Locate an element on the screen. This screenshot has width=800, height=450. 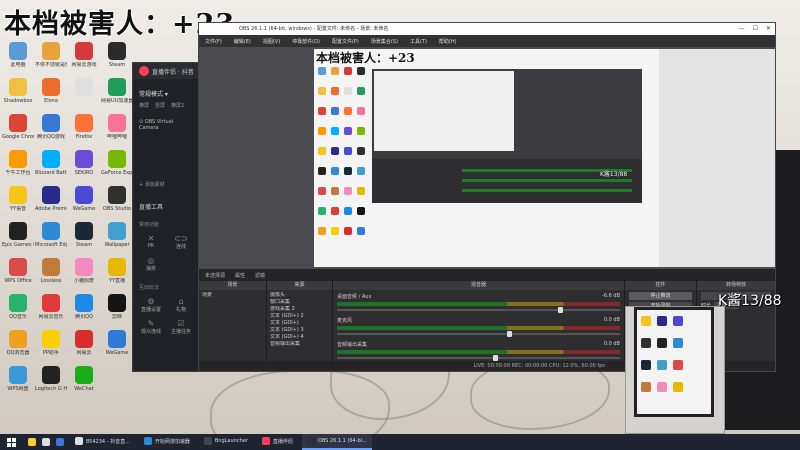
desktop-icon: Epic Games Launcher is located at coordinates (18, 235).